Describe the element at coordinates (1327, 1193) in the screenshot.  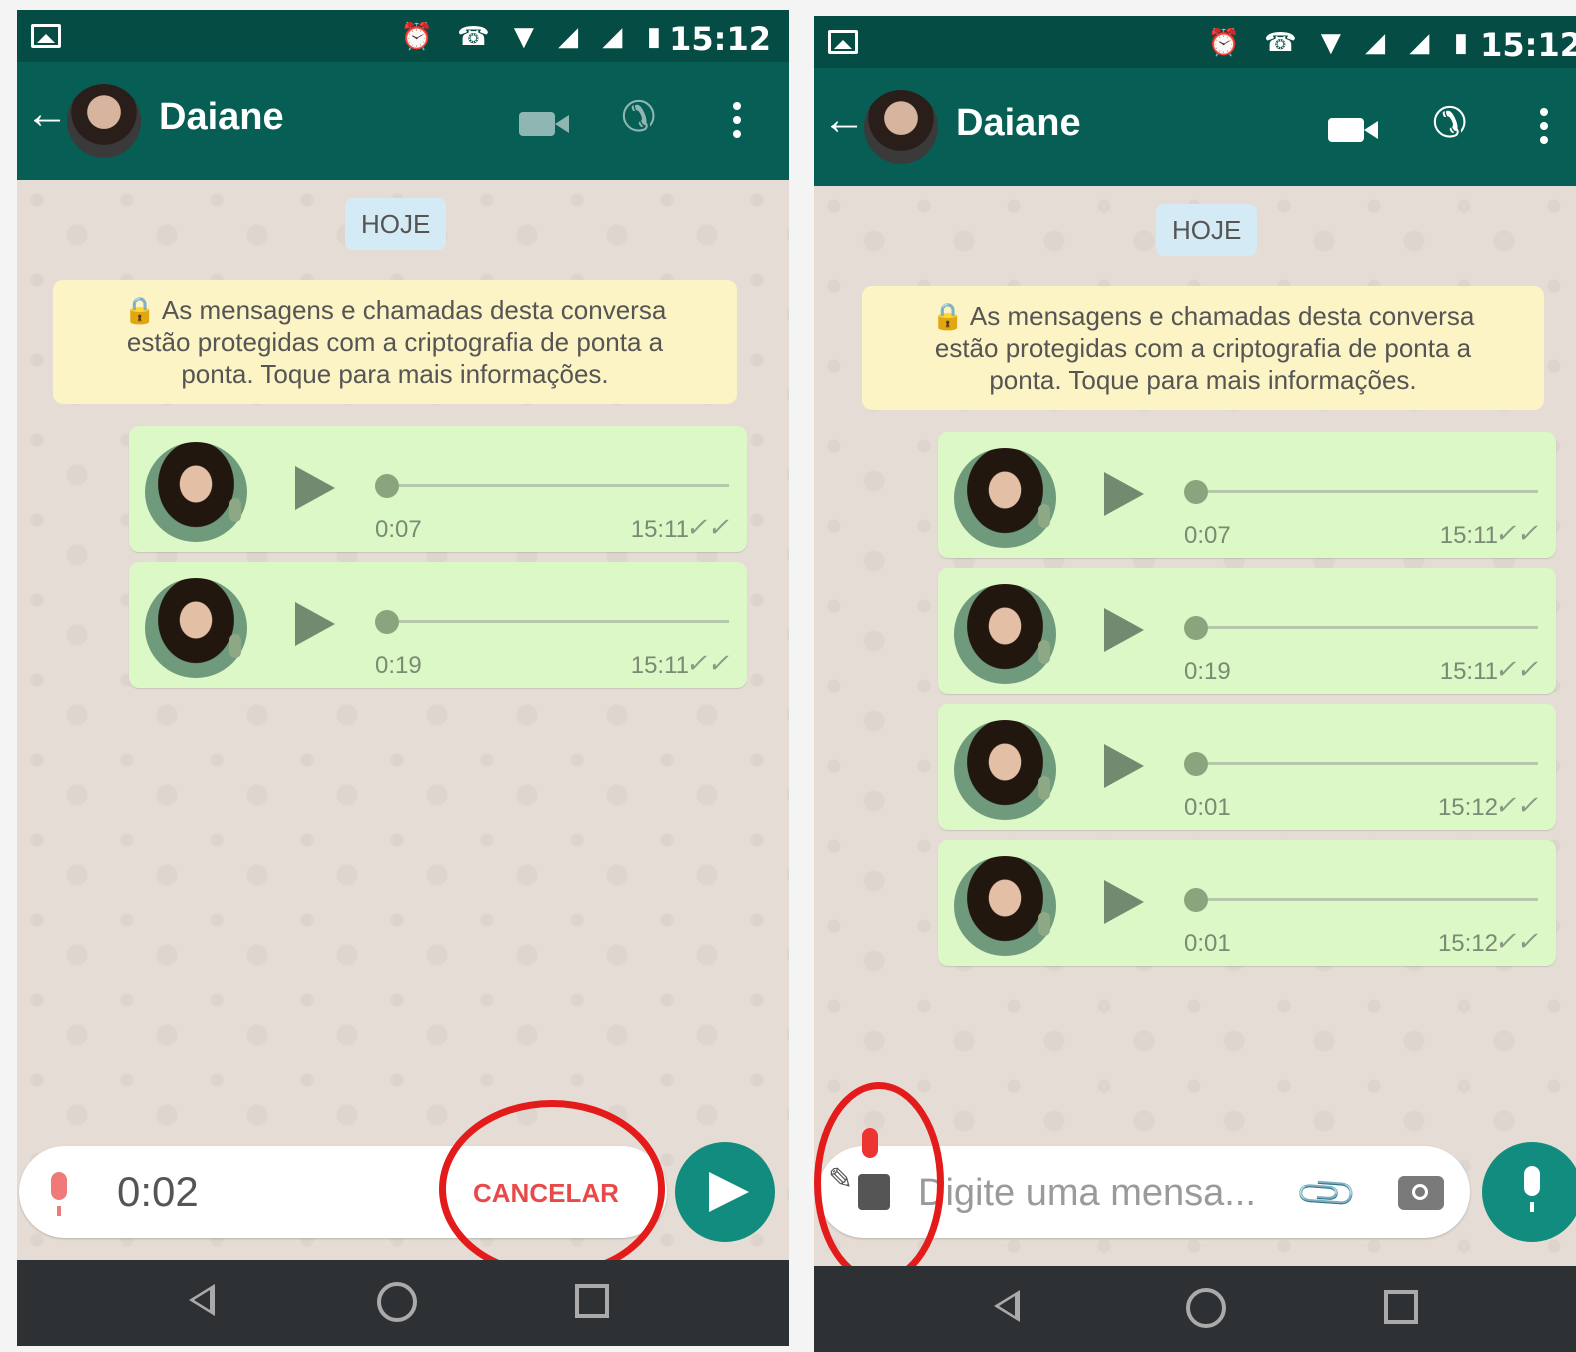
I see `attach-icon: 📎` at that location.